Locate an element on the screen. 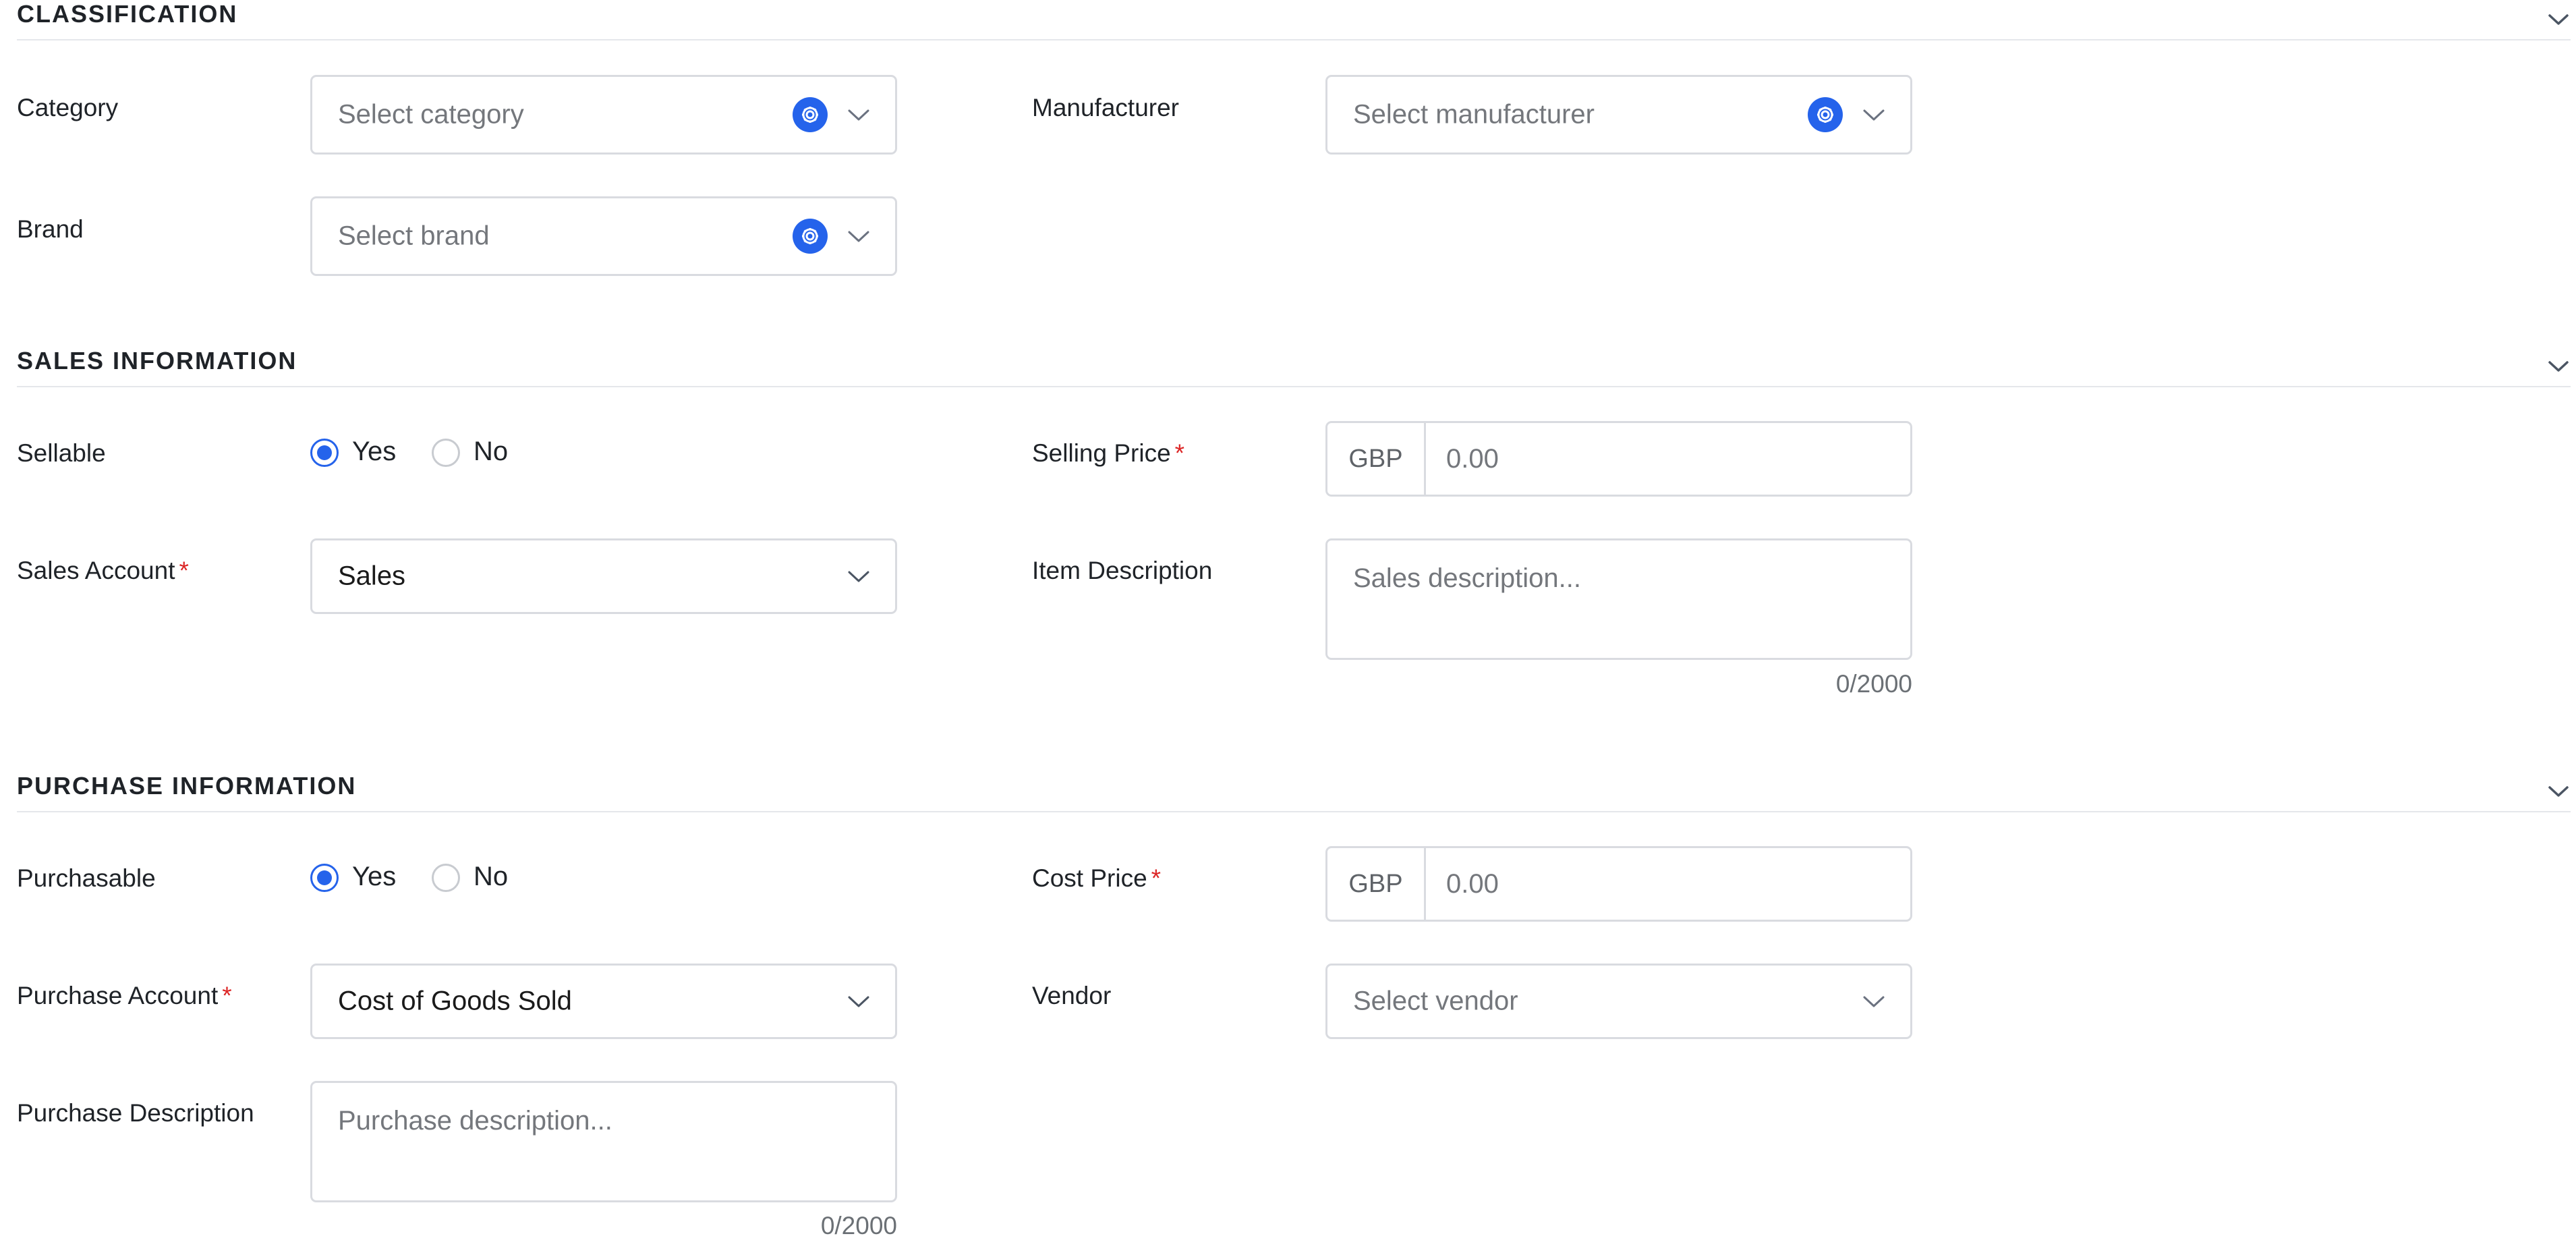  selling-price-label: Selling Price * is located at coordinates (1108, 453).